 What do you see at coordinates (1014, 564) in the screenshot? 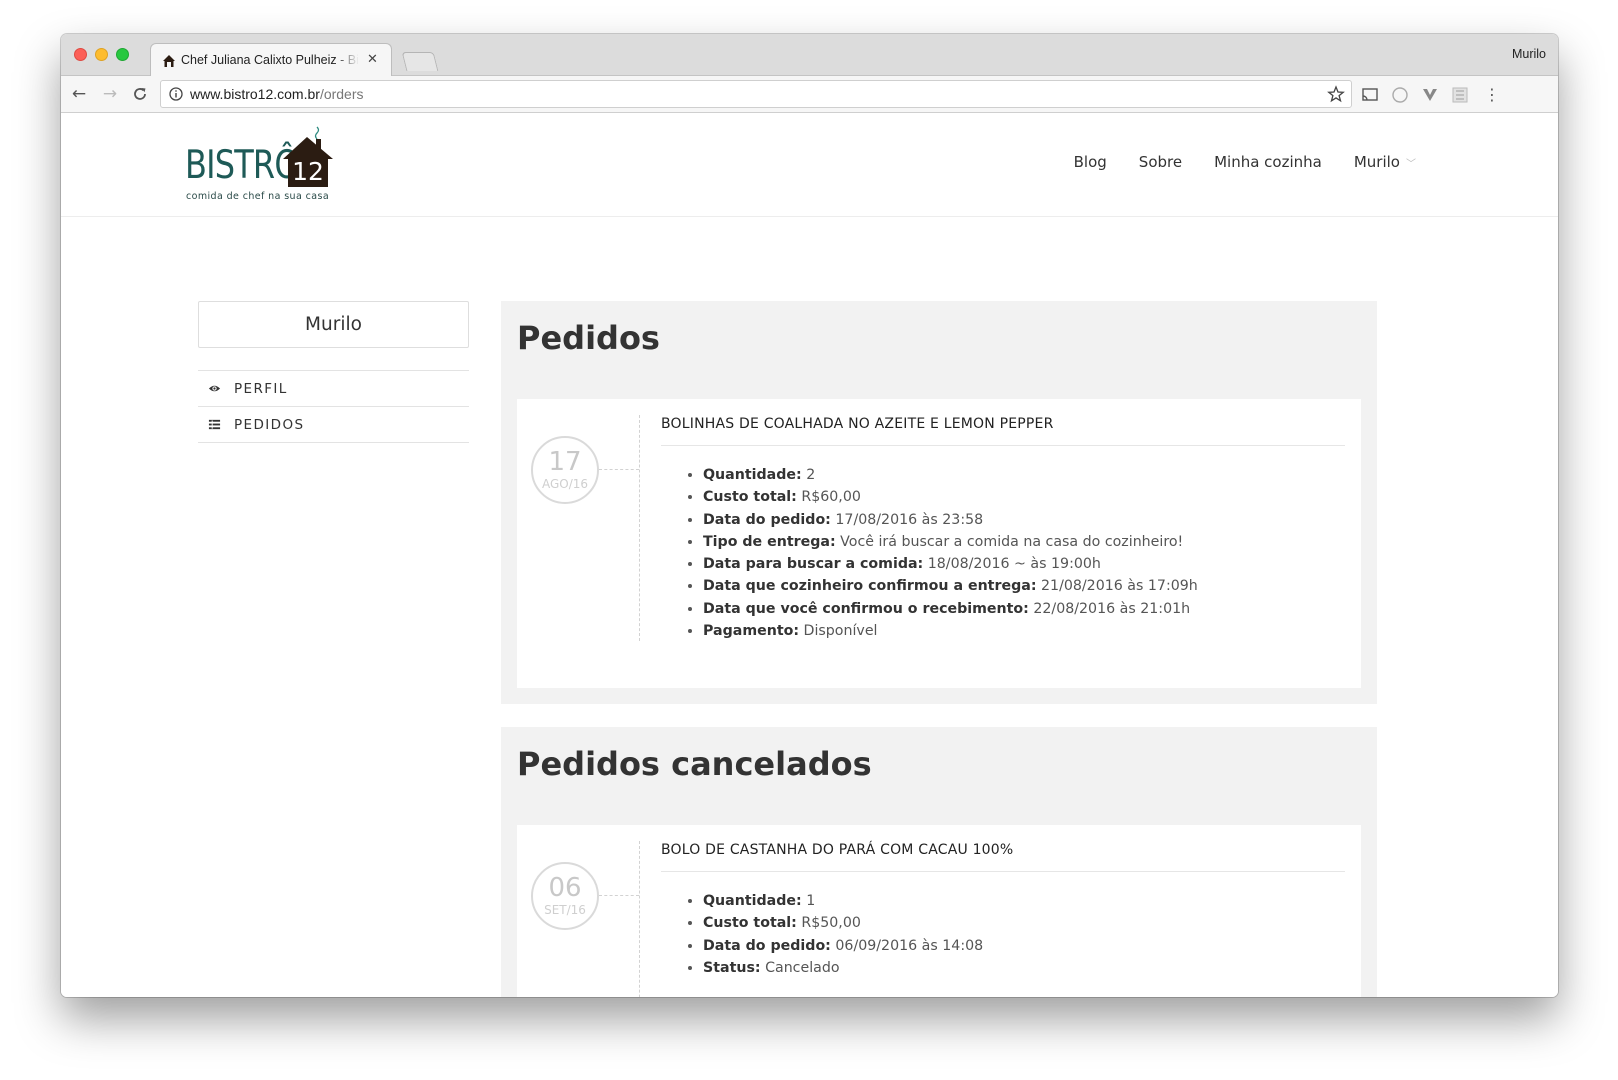
I see `detail-value: 18/08/2016 ~ às 19:00h` at bounding box center [1014, 564].